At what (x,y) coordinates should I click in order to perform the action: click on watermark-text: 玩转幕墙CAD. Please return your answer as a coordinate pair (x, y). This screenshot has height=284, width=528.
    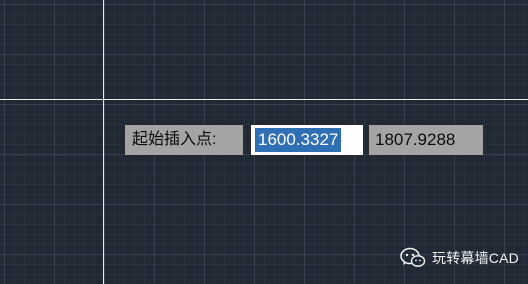
    Looking at the image, I should click on (475, 258).